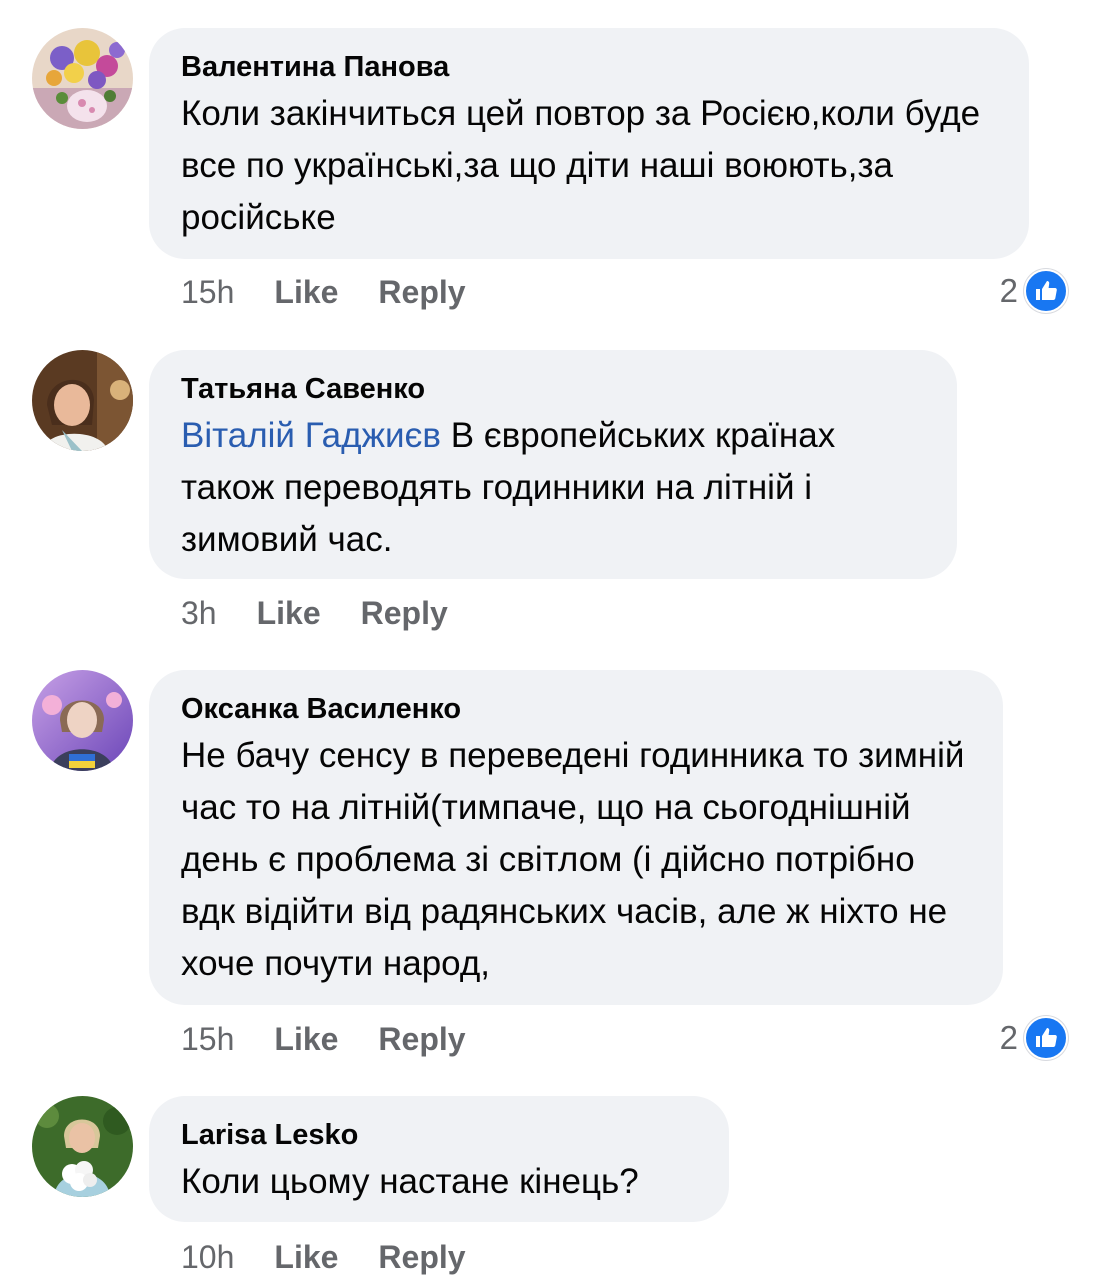 Image resolution: width=1098 pixels, height=1280 pixels. What do you see at coordinates (439, 1135) in the screenshot?
I see `comment-author: Larisa Lesko` at bounding box center [439, 1135].